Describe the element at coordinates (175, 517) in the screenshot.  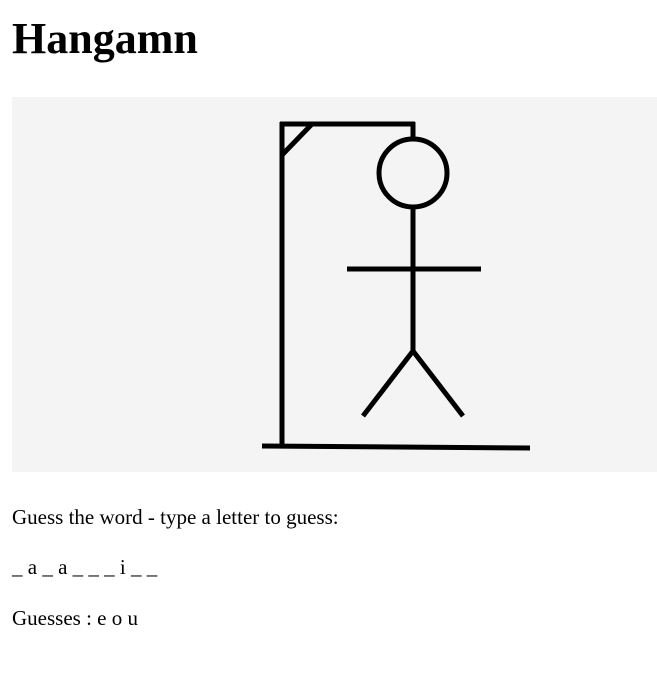
I see `instructions-text: Guess the word - type a letter to guess:` at that location.